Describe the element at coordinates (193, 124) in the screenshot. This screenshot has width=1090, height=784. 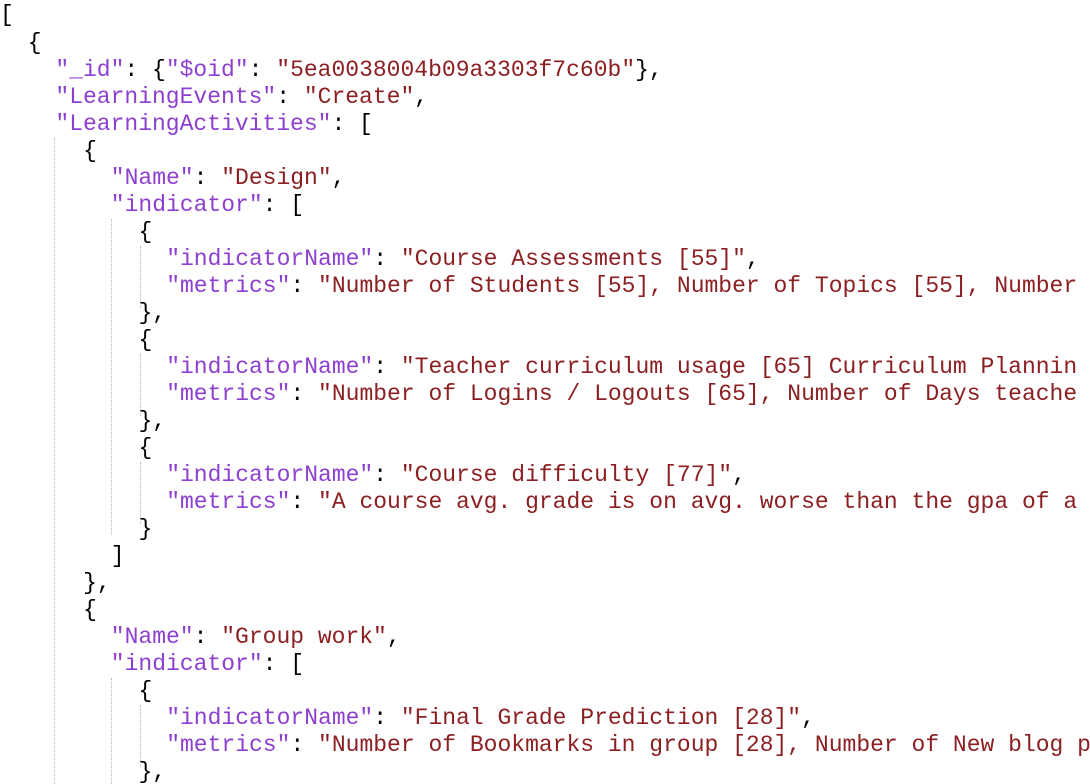
I see `json-key: "LearningActivities"` at that location.